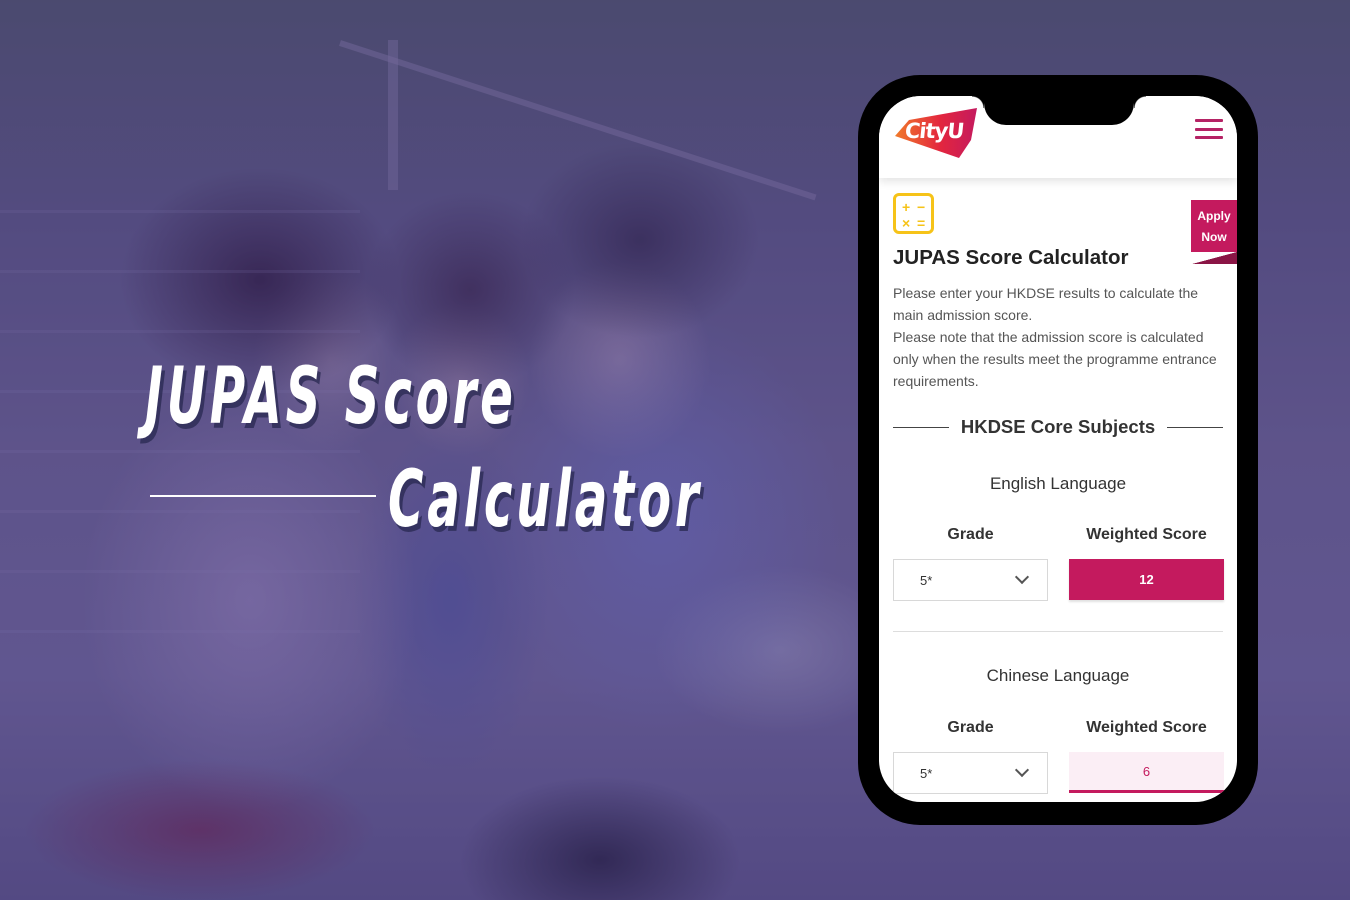 Image resolution: width=1350 pixels, height=900 pixels. What do you see at coordinates (1214, 258) in the screenshot?
I see `apply-flag-tail` at bounding box center [1214, 258].